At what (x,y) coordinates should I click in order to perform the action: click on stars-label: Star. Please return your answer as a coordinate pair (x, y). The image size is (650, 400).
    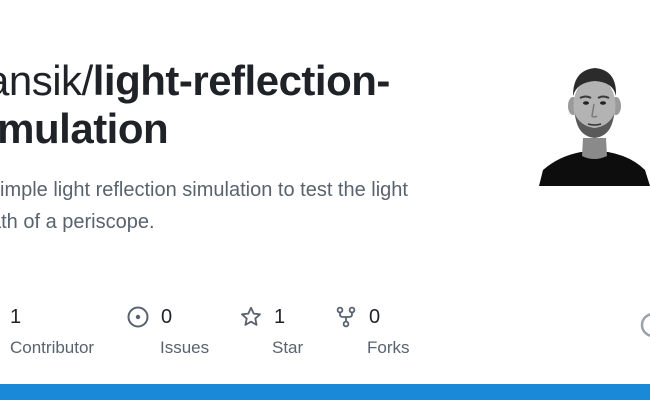
    Looking at the image, I should click on (288, 347).